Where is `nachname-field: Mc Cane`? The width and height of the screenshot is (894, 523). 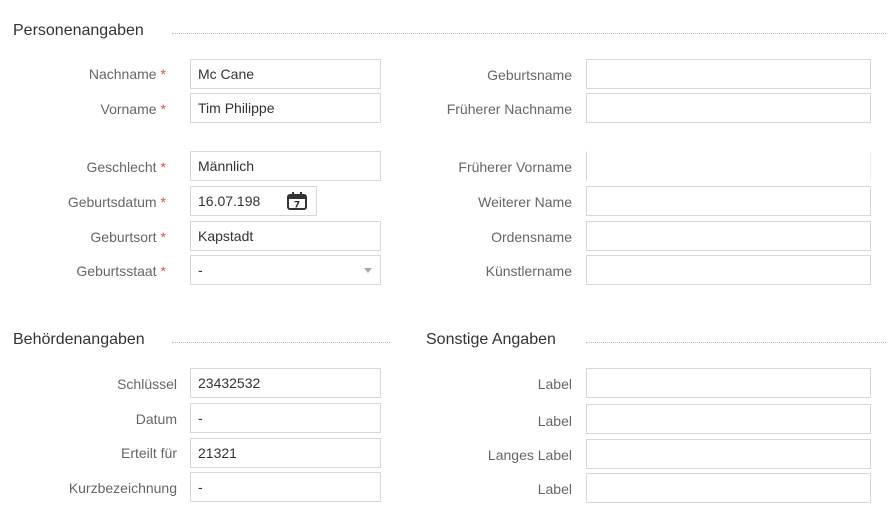 nachname-field: Mc Cane is located at coordinates (285, 74).